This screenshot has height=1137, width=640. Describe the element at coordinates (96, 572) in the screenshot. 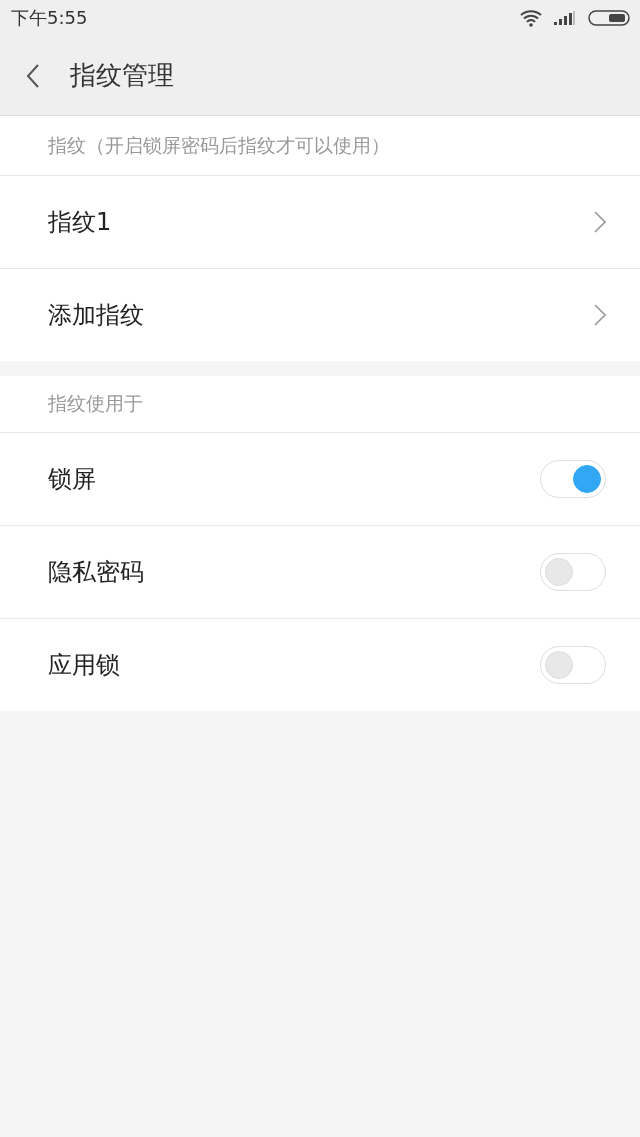

I see `setting-label: 隐私密码` at that location.